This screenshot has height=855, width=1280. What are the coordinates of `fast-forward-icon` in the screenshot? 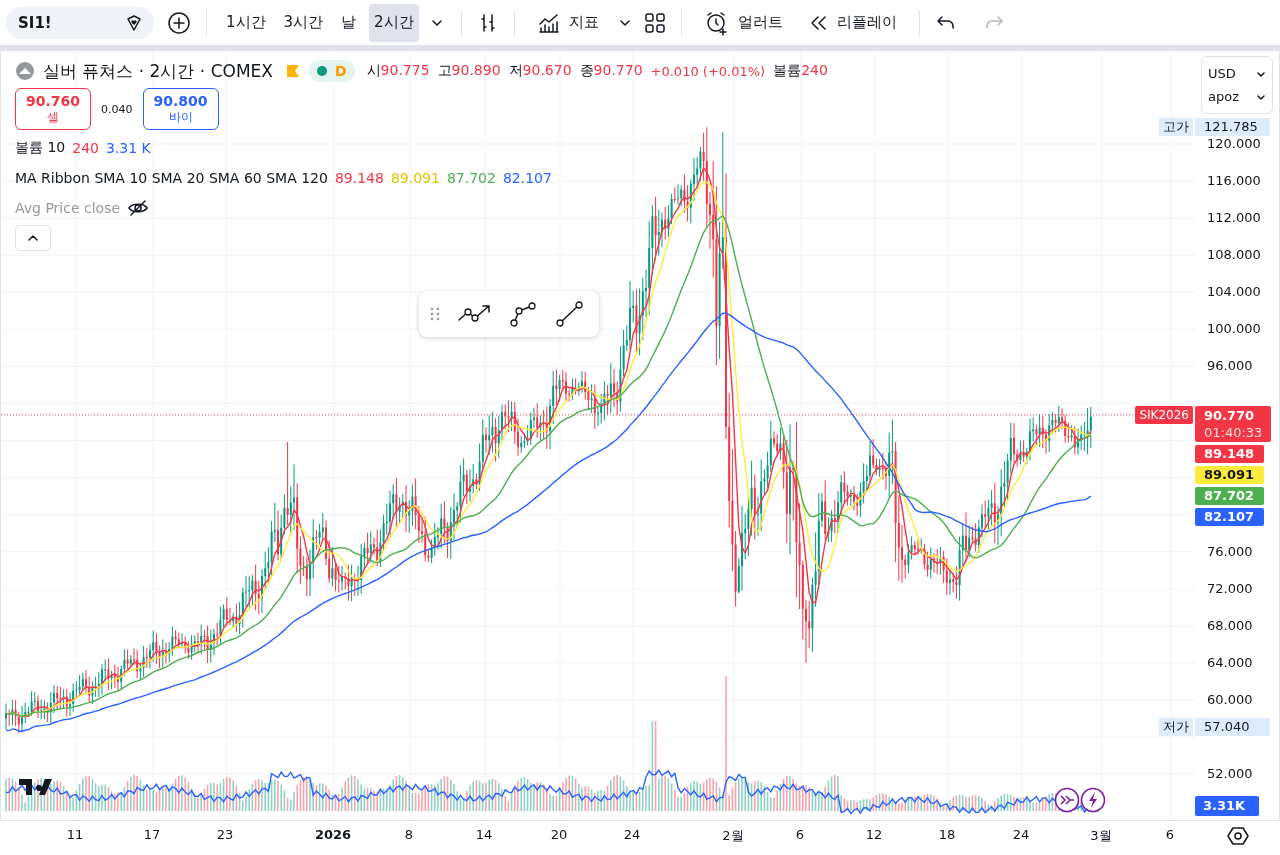 It's located at (1067, 800).